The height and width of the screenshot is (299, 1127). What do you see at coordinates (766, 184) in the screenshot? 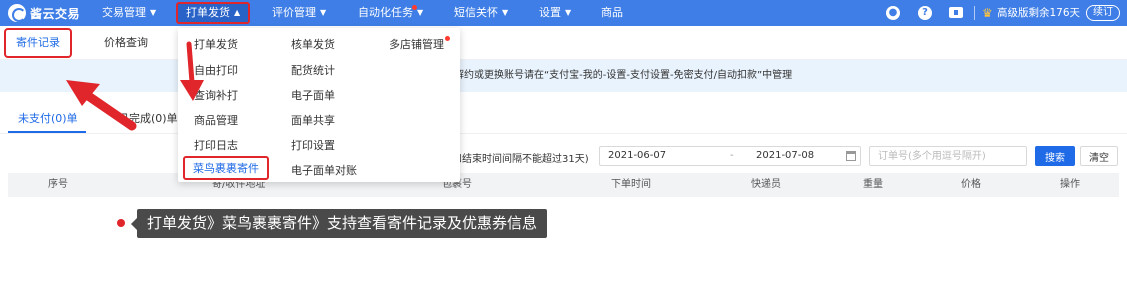
I see `column-header: 快递员` at bounding box center [766, 184].